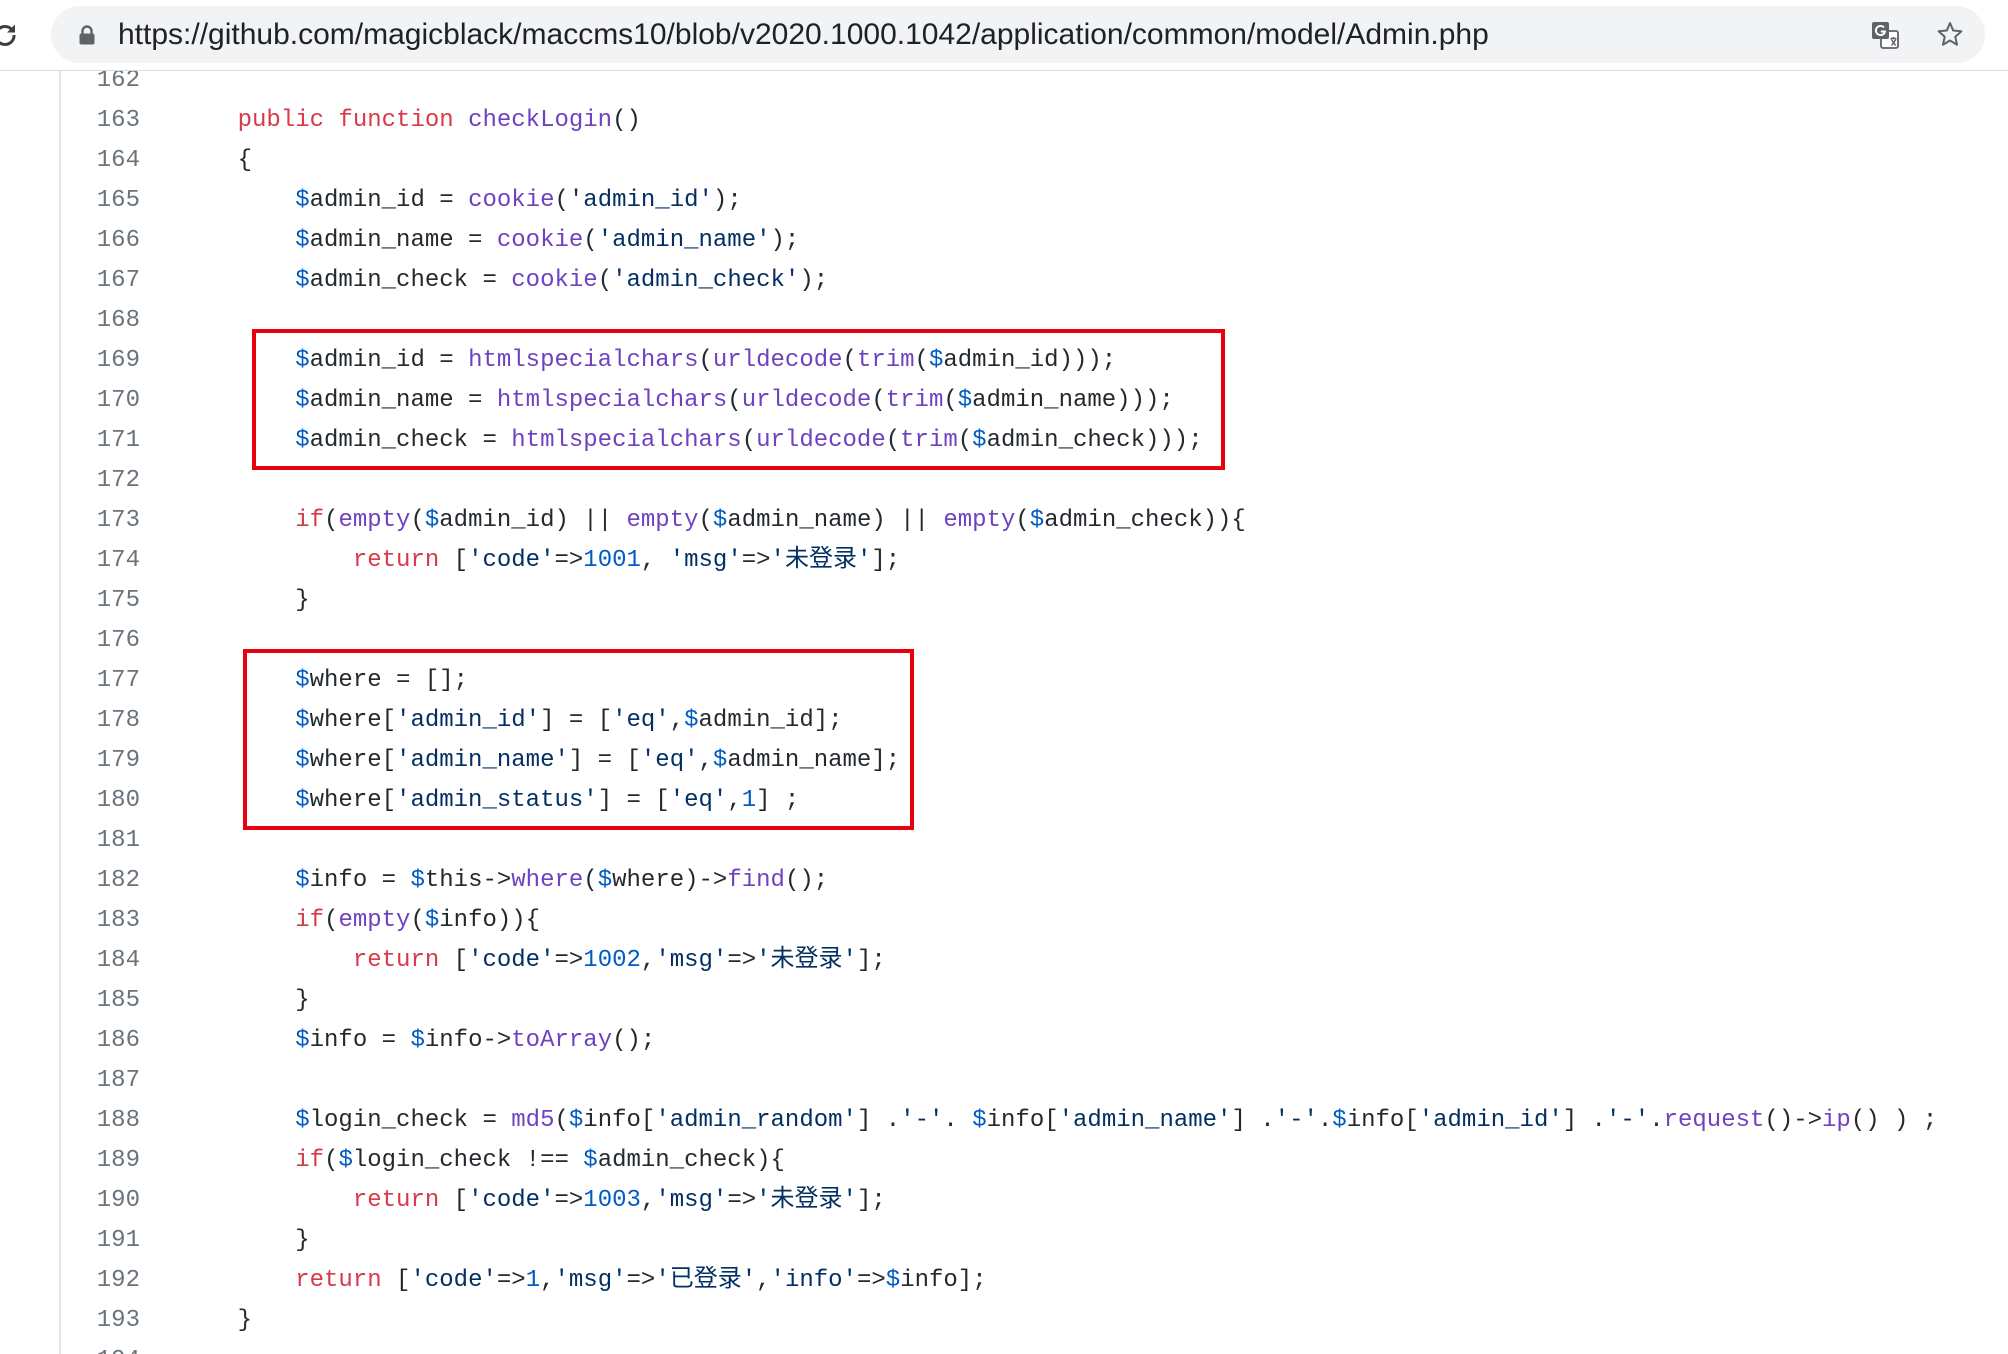  I want to click on string-literal-token: 'admin_random', so click(756, 1120).